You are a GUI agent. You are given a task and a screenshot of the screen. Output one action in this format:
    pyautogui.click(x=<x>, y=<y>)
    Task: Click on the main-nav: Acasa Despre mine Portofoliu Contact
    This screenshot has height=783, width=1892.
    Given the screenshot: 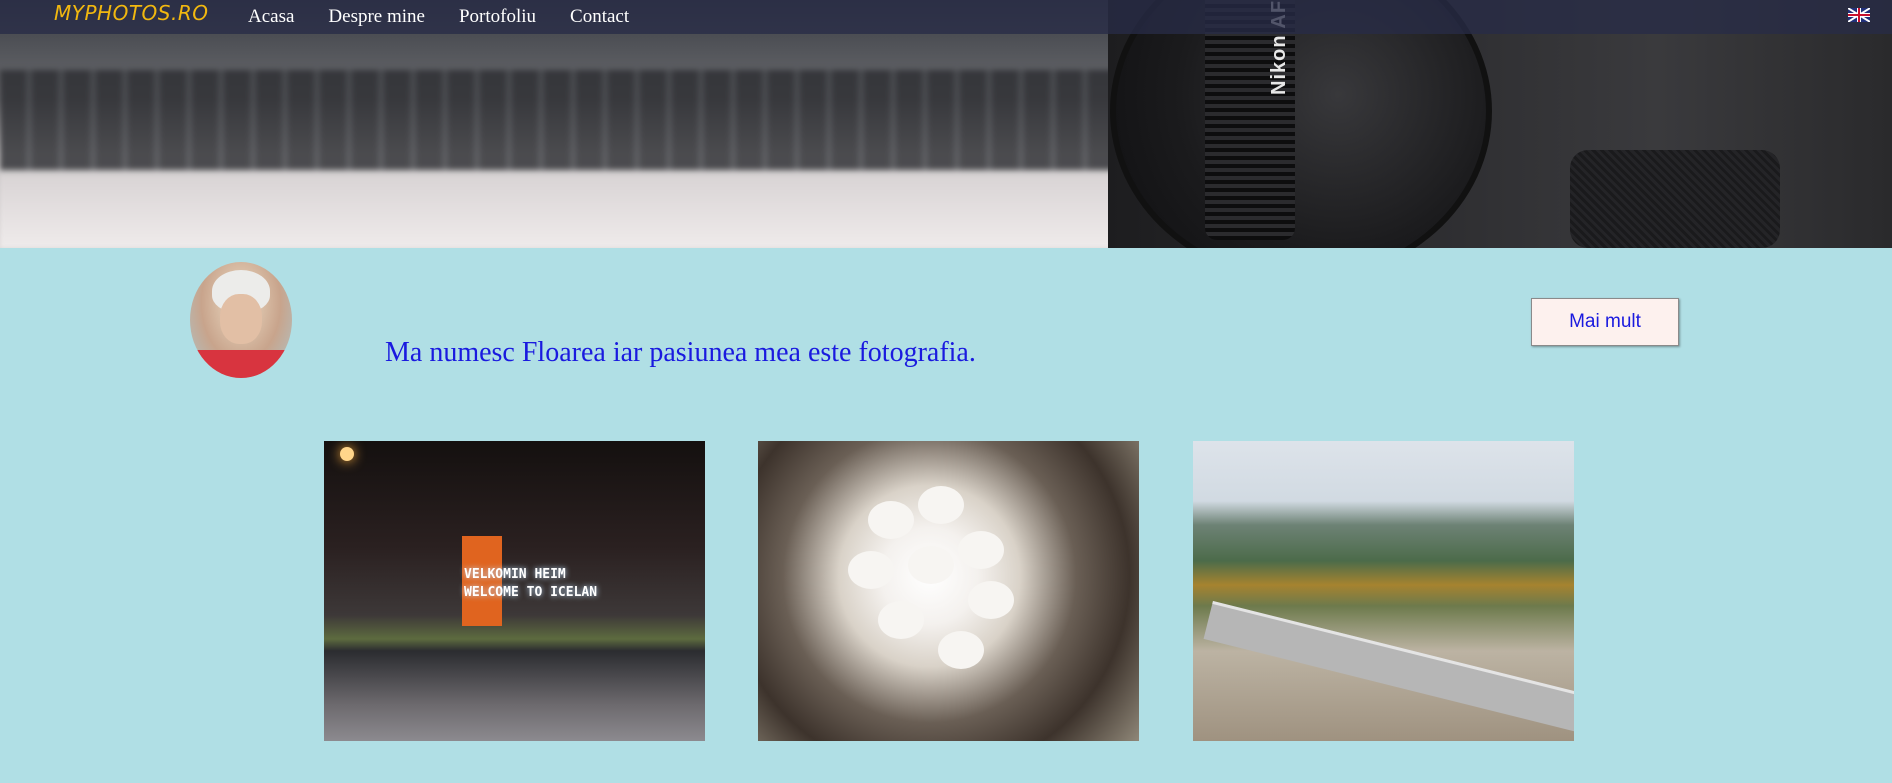 What is the action you would take?
    pyautogui.click(x=438, y=17)
    